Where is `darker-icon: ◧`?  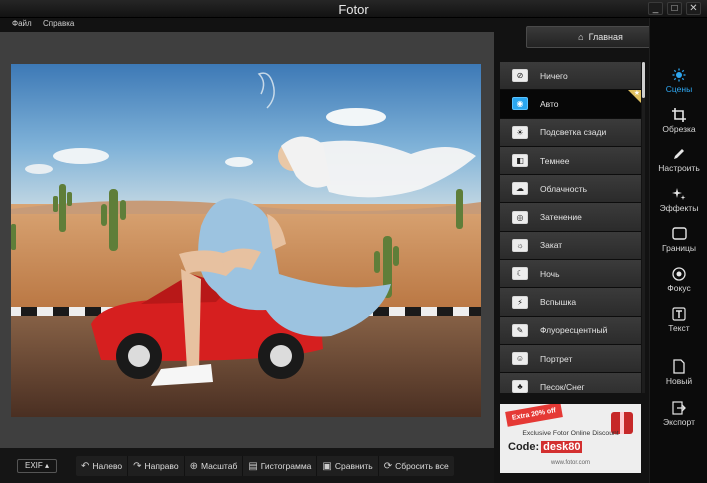 darker-icon: ◧ is located at coordinates (520, 161).